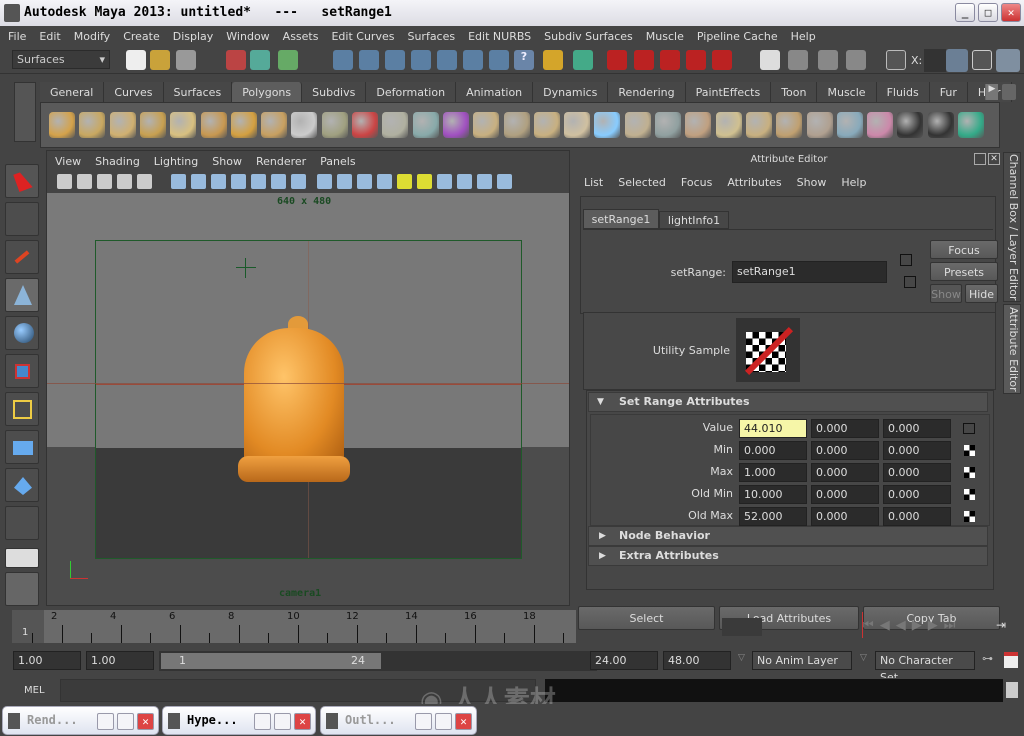  What do you see at coordinates (856, 60) in the screenshot?
I see `render-settings-icon` at bounding box center [856, 60].